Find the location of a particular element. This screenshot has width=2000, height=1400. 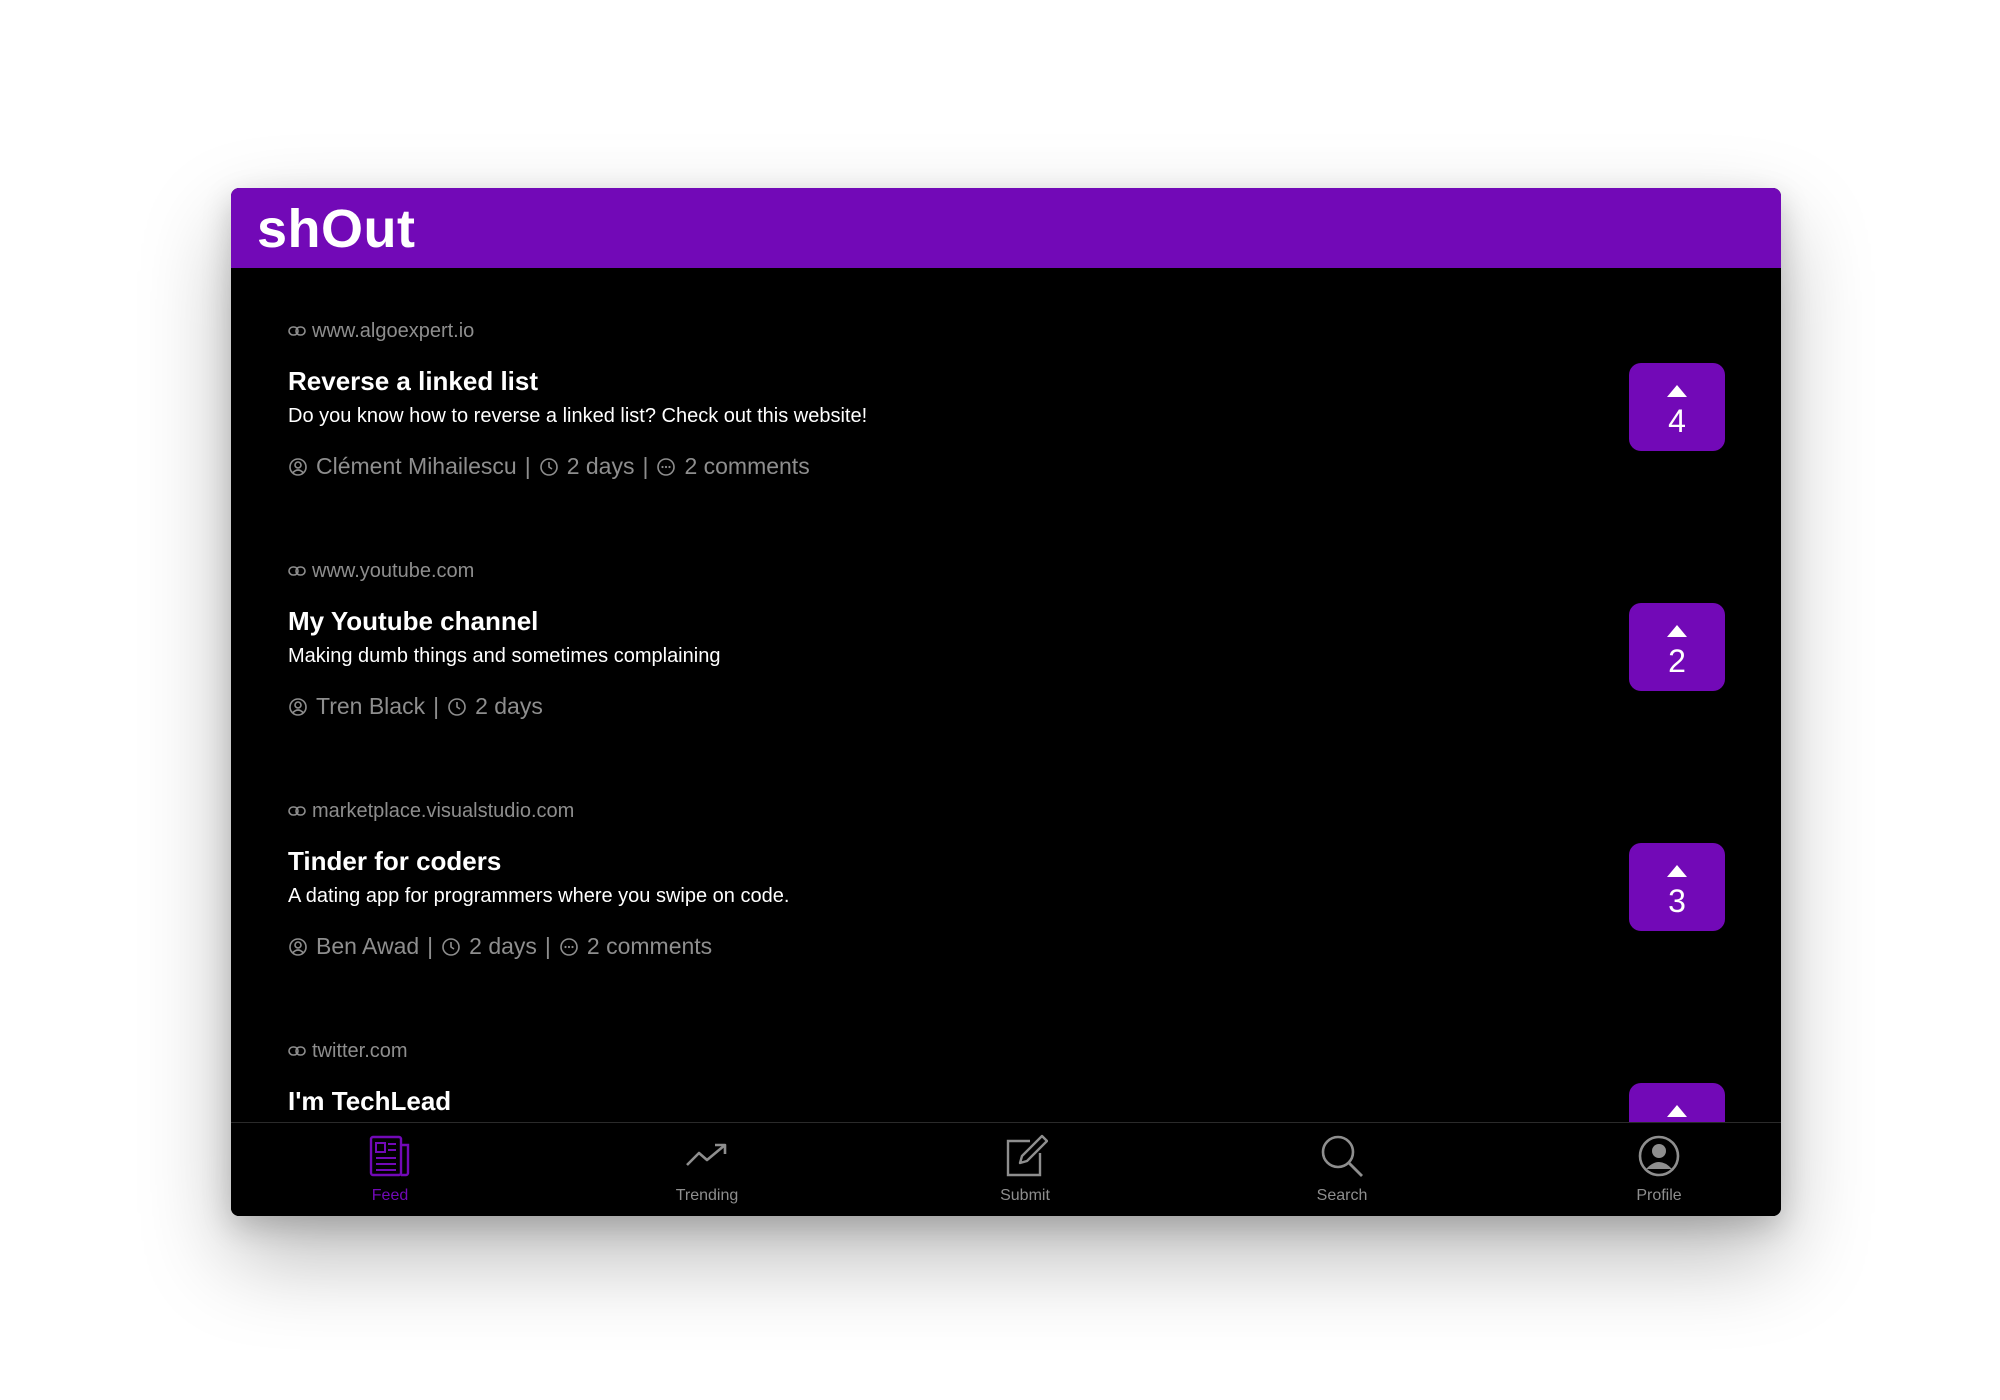

post-meta: Clément Mihailescu | 2 days | 2 comments is located at coordinates (549, 466).